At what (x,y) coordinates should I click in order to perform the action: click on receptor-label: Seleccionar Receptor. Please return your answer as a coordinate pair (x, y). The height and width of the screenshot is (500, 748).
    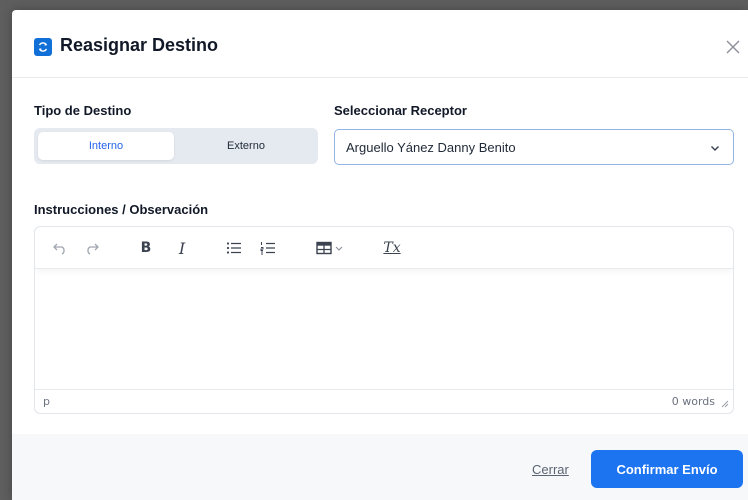
    Looking at the image, I should click on (400, 110).